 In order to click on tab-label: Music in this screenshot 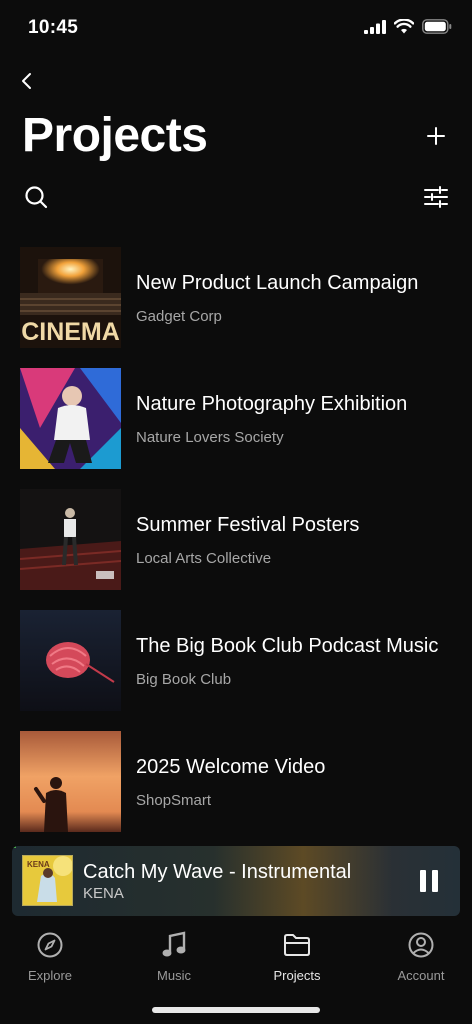, I will do `click(174, 975)`.